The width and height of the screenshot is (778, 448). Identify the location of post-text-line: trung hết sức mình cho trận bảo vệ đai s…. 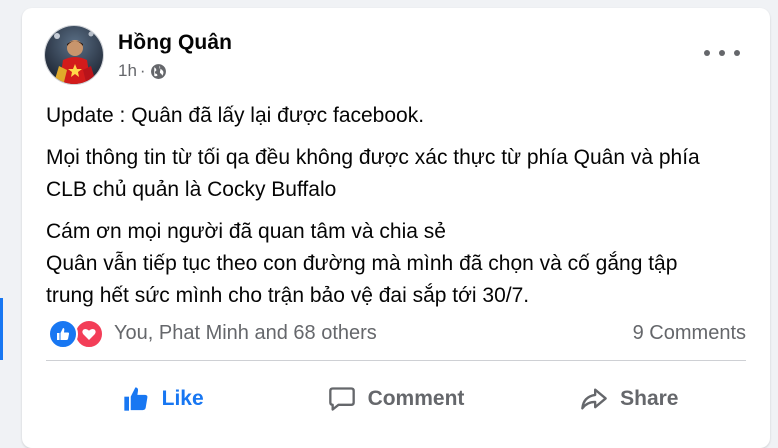
(288, 295).